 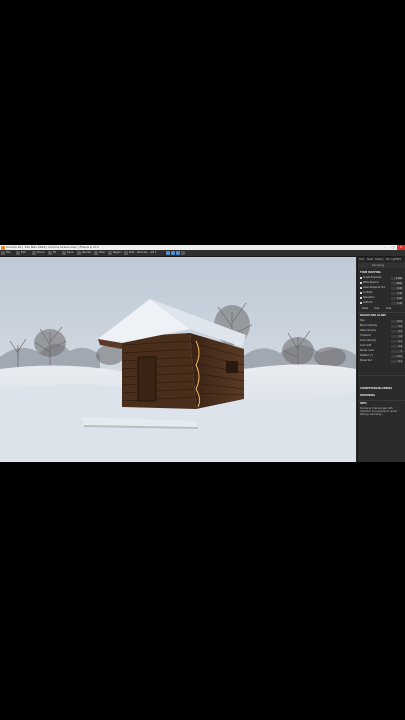 What do you see at coordinates (382, 321) in the screenshot?
I see `row-size: Size 15.0` at bounding box center [382, 321].